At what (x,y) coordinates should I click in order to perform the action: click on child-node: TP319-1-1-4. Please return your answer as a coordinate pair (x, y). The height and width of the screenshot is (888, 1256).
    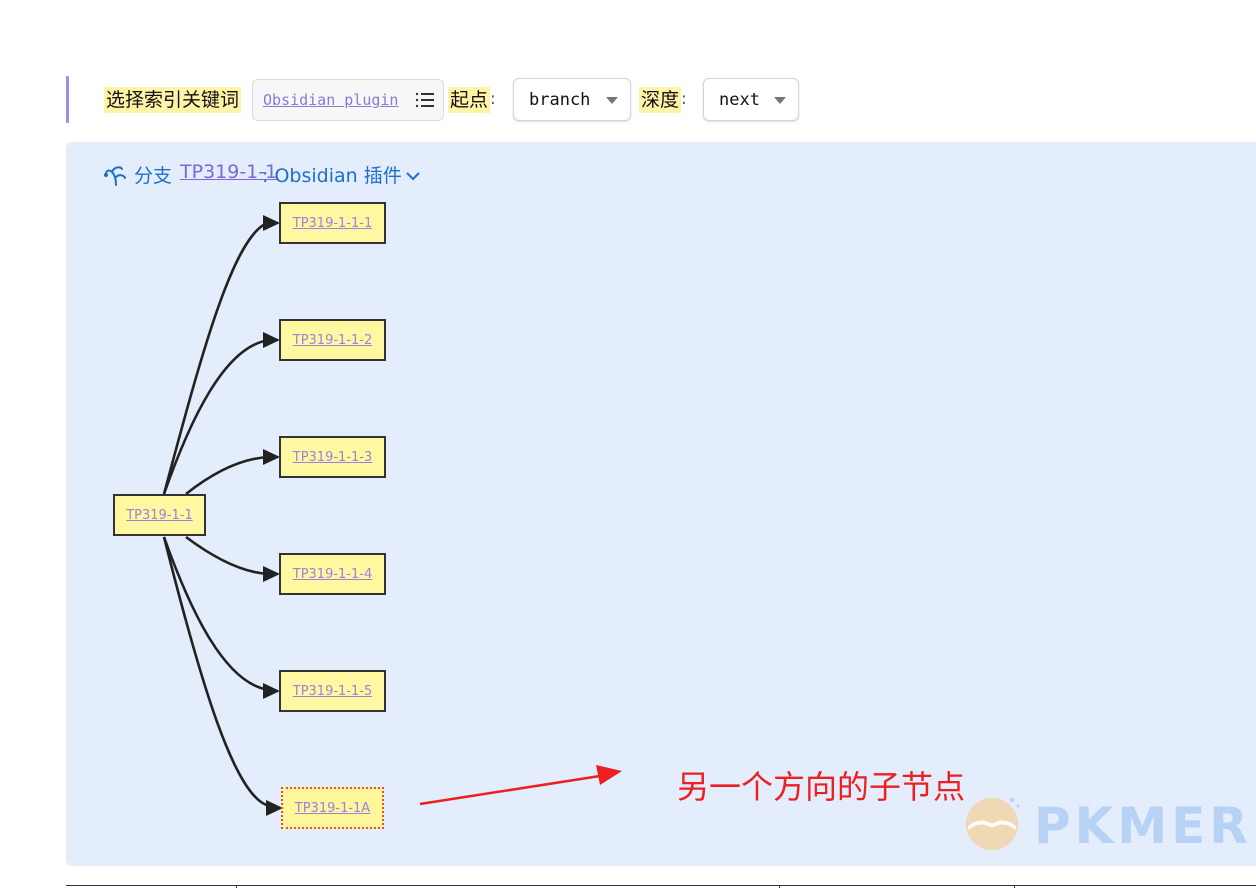
    Looking at the image, I should click on (332, 574).